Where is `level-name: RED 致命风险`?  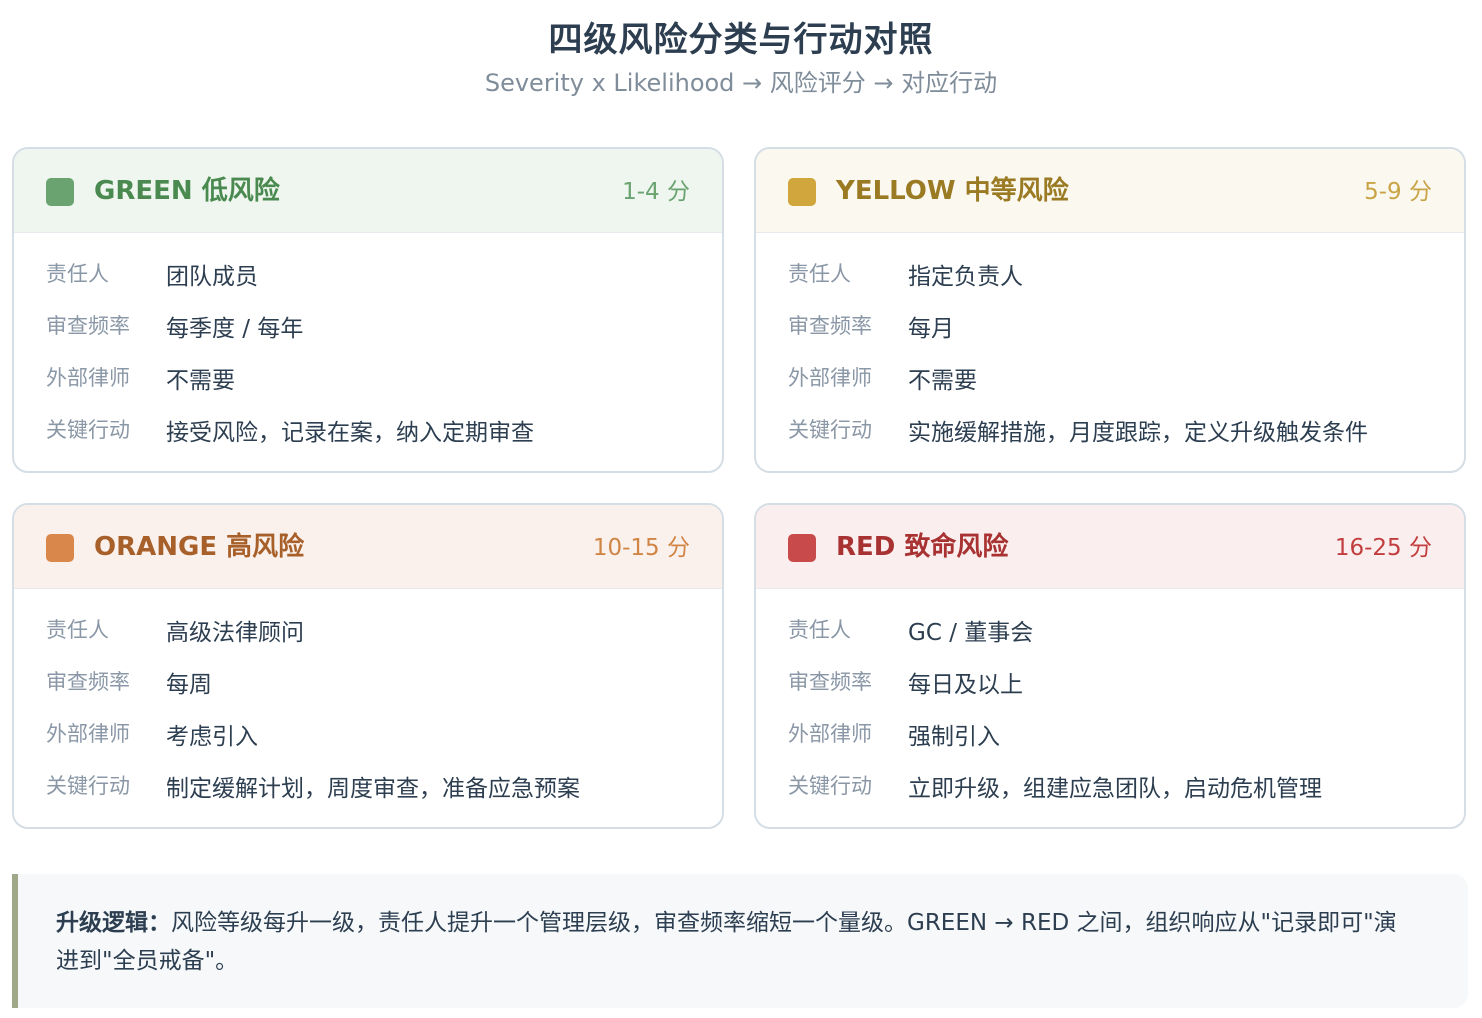 level-name: RED 致命风险 is located at coordinates (922, 547).